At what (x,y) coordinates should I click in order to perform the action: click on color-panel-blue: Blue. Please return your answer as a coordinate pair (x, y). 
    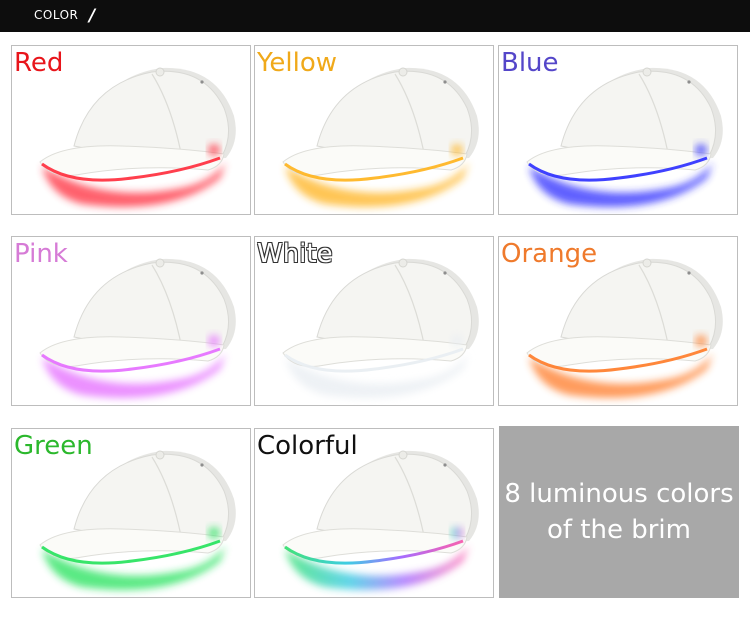
    Looking at the image, I should click on (618, 130).